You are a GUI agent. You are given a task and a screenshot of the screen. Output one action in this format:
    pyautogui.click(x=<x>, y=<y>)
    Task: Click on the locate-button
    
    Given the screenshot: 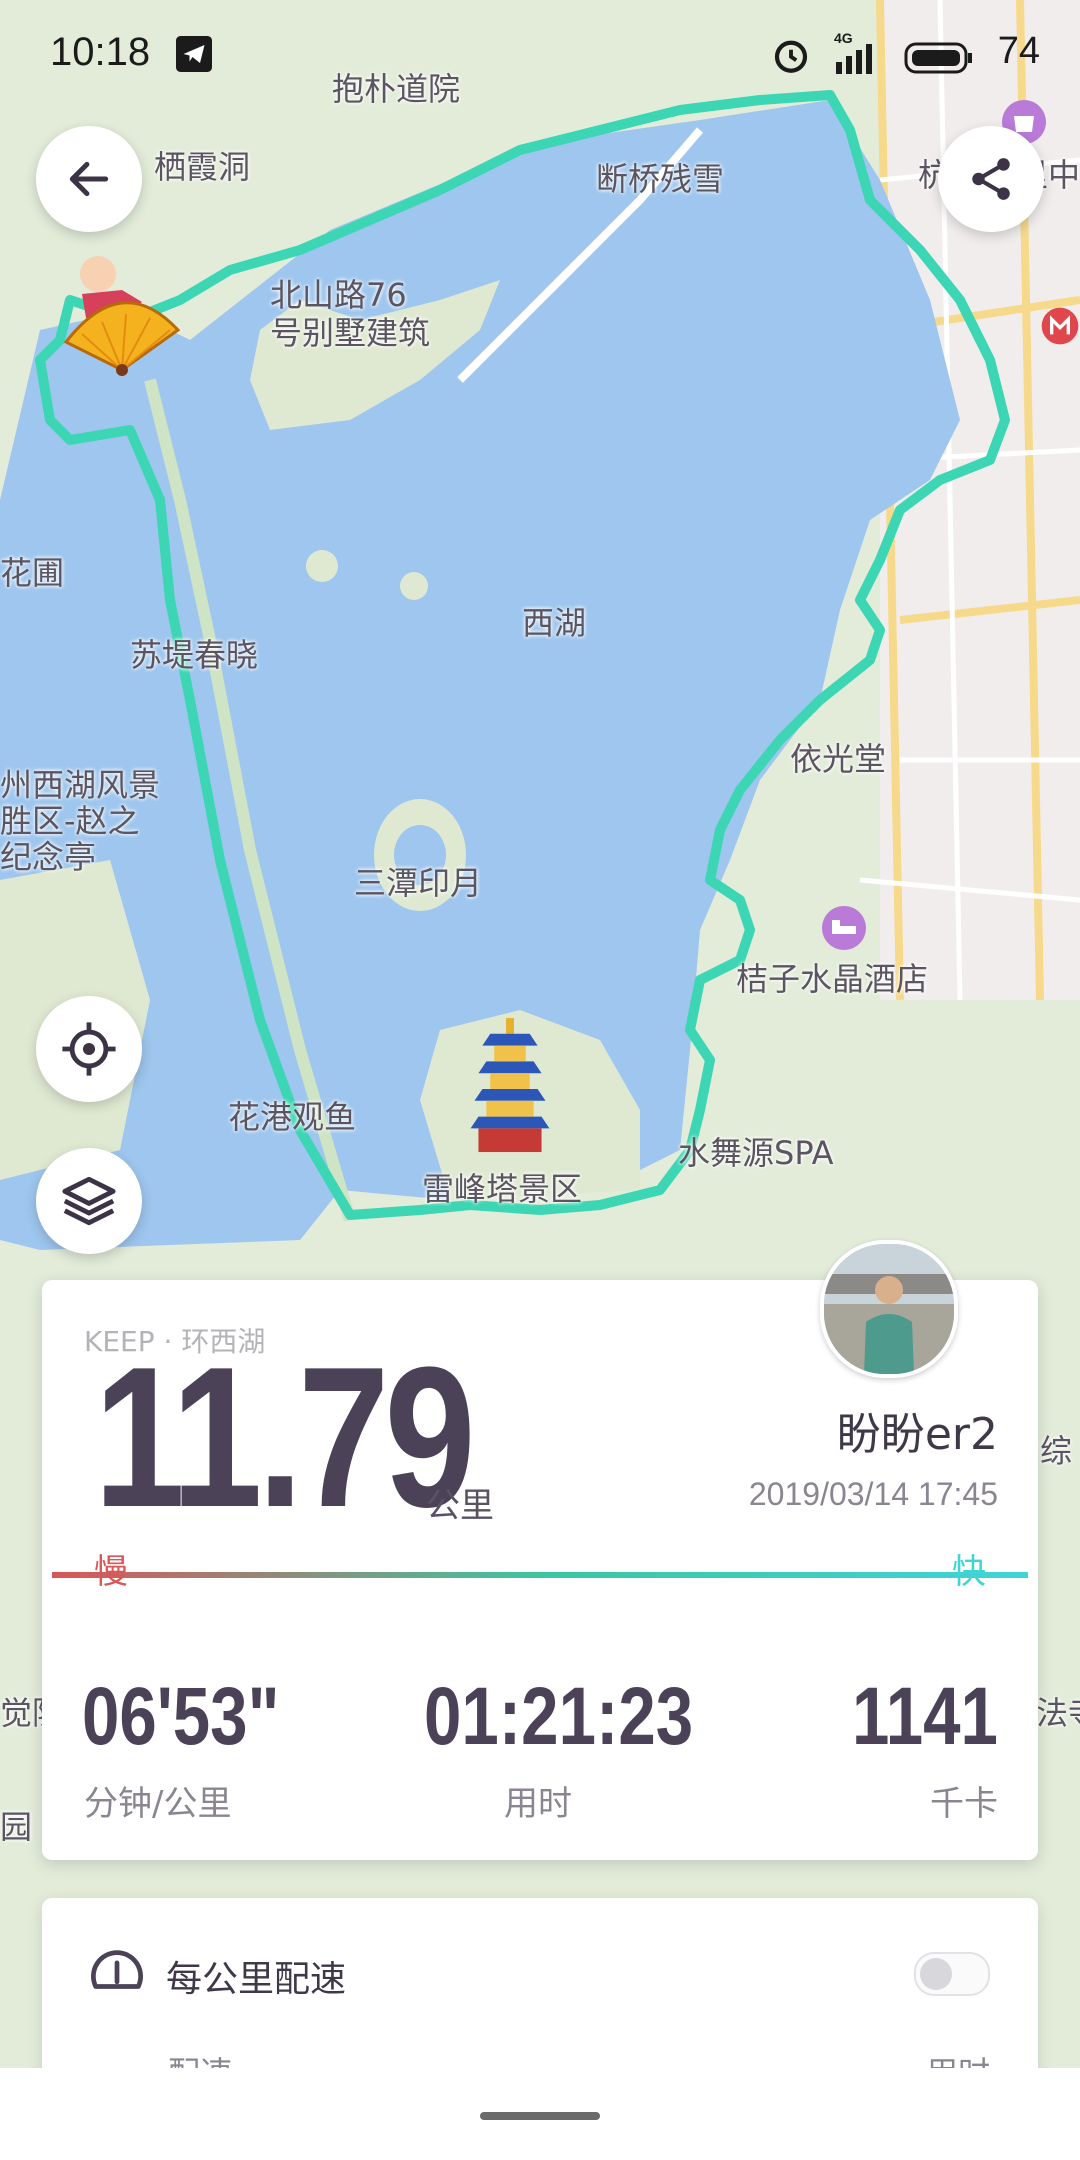 What is the action you would take?
    pyautogui.click(x=89, y=1049)
    